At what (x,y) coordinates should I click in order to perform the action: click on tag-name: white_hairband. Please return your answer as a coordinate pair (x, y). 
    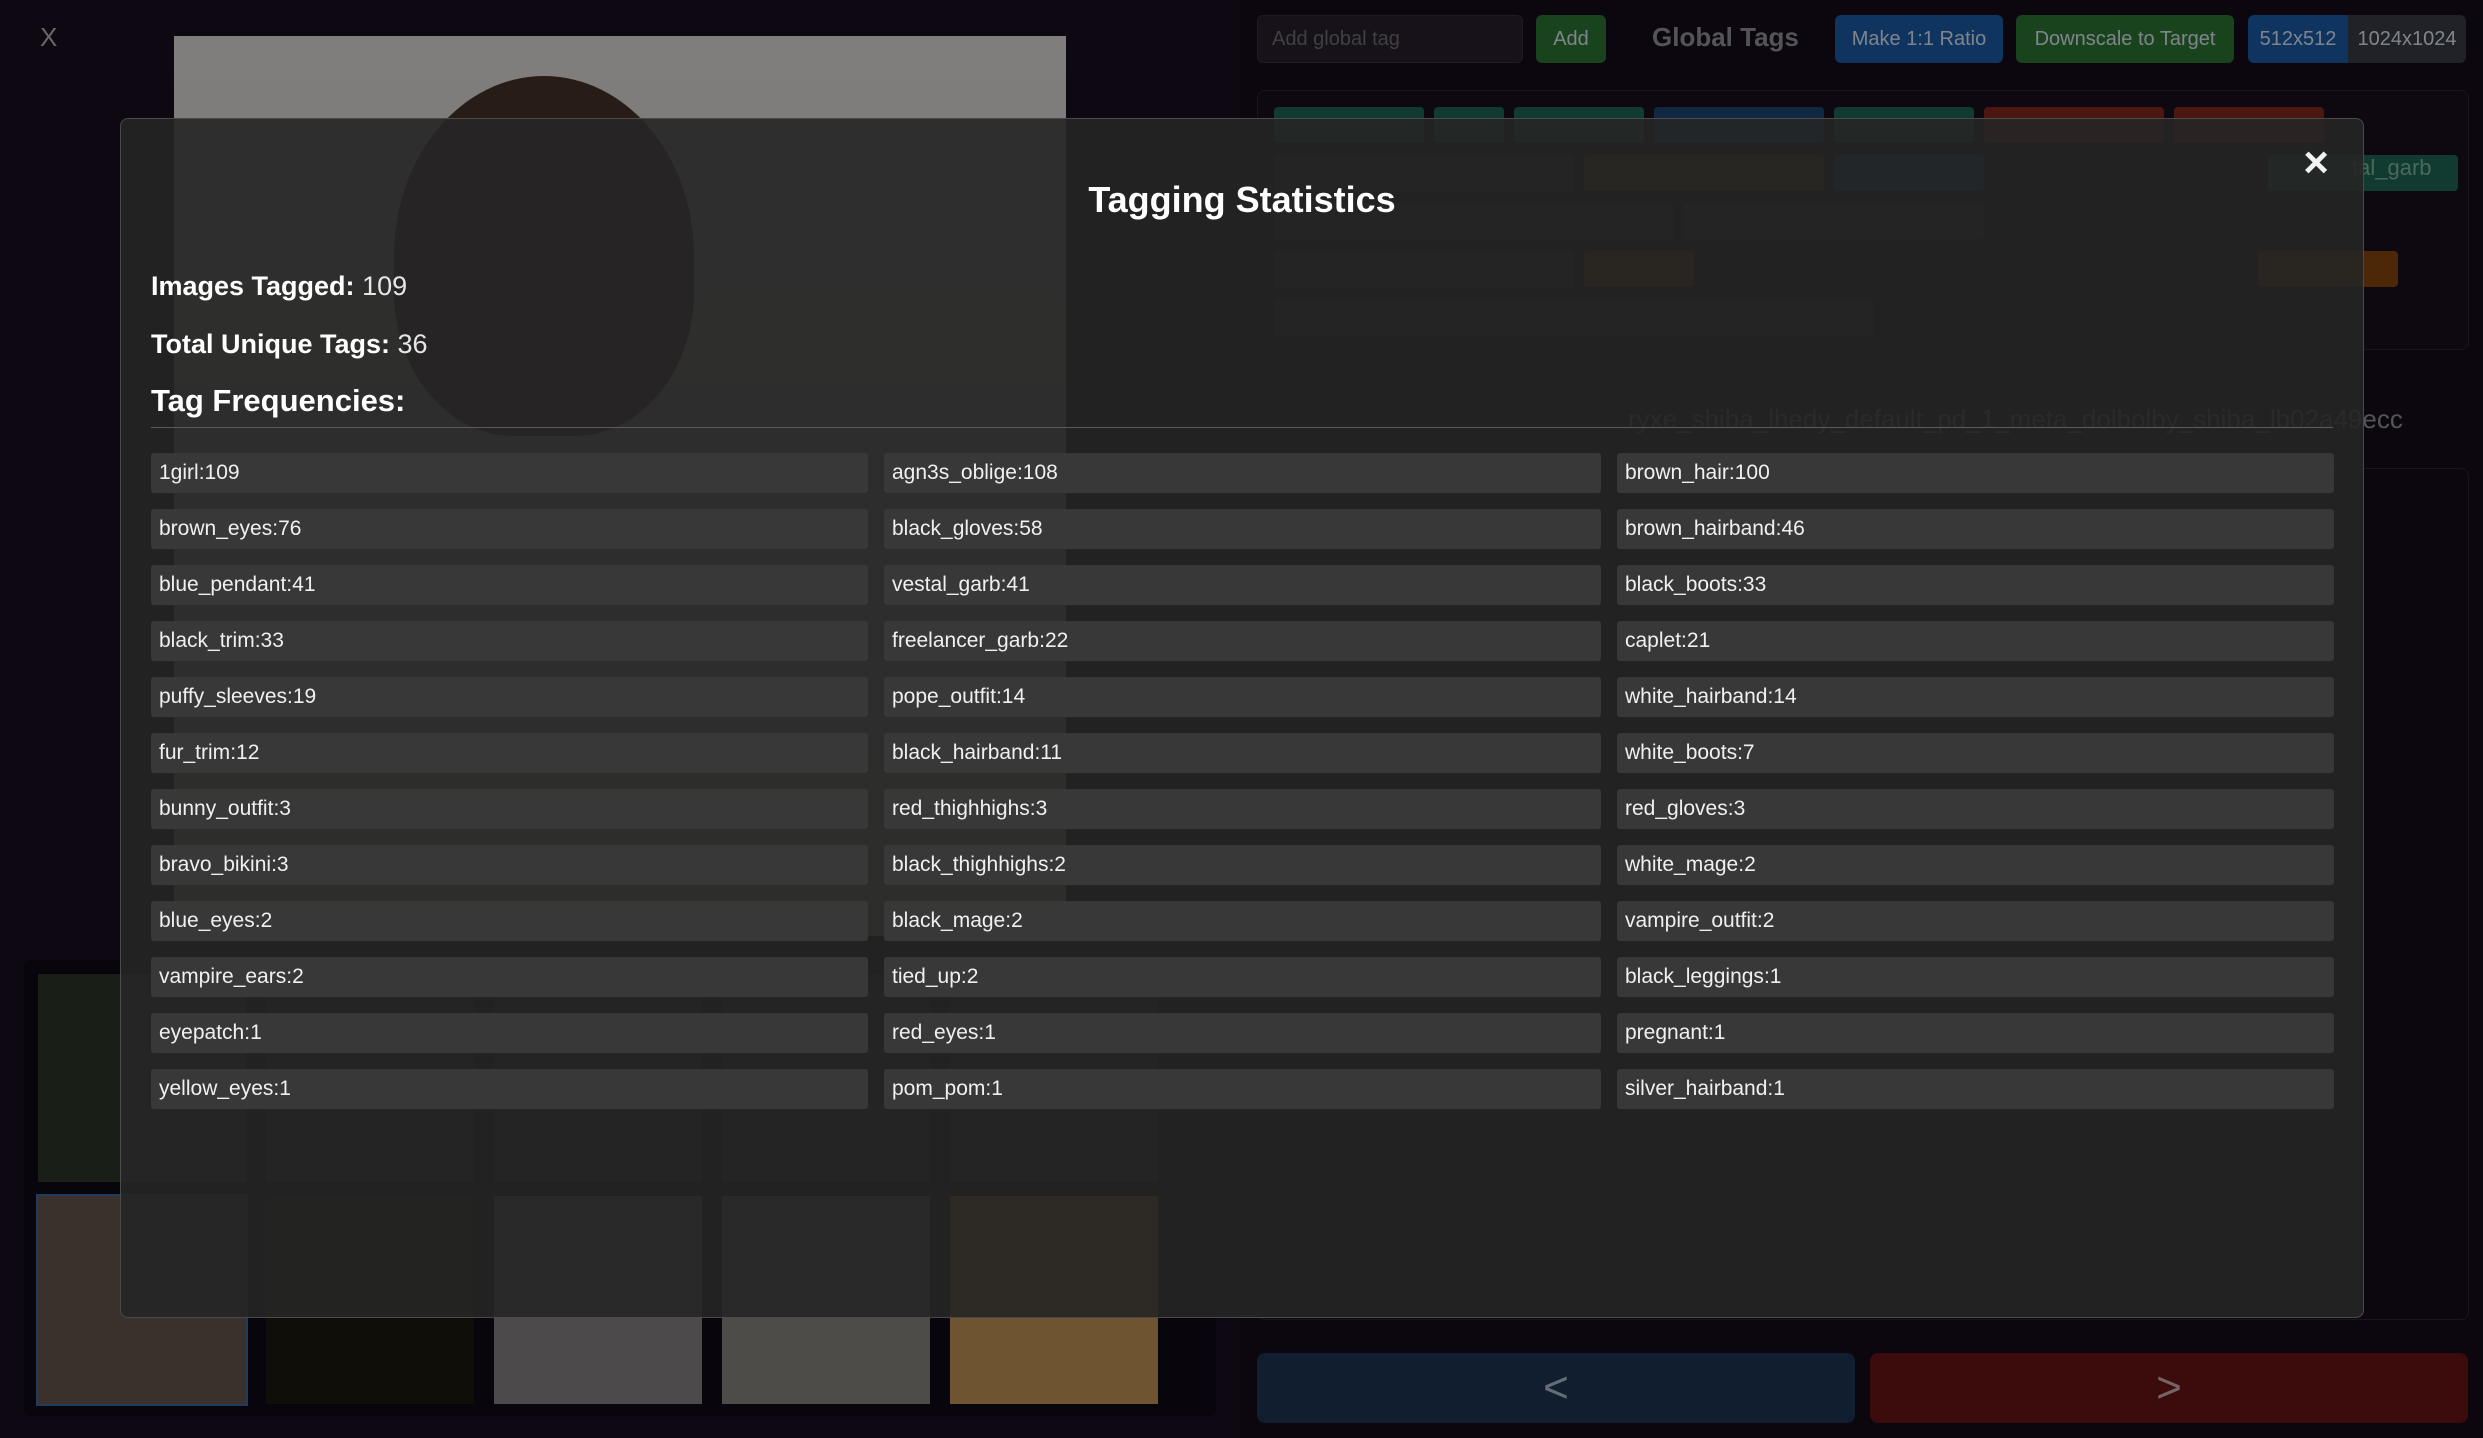
    Looking at the image, I should click on (1696, 696).